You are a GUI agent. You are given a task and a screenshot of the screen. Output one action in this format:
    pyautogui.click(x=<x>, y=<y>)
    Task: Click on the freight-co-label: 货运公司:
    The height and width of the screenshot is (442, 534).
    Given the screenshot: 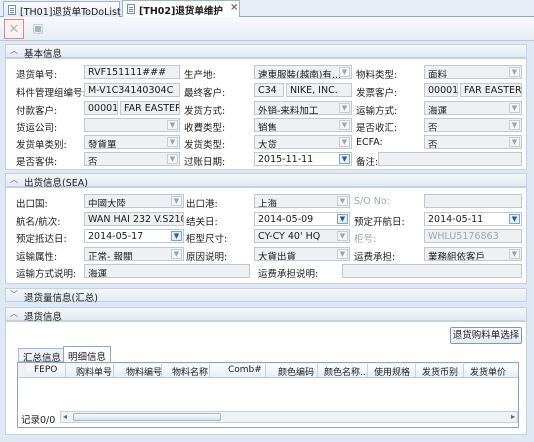 What is the action you would take?
    pyautogui.click(x=37, y=128)
    